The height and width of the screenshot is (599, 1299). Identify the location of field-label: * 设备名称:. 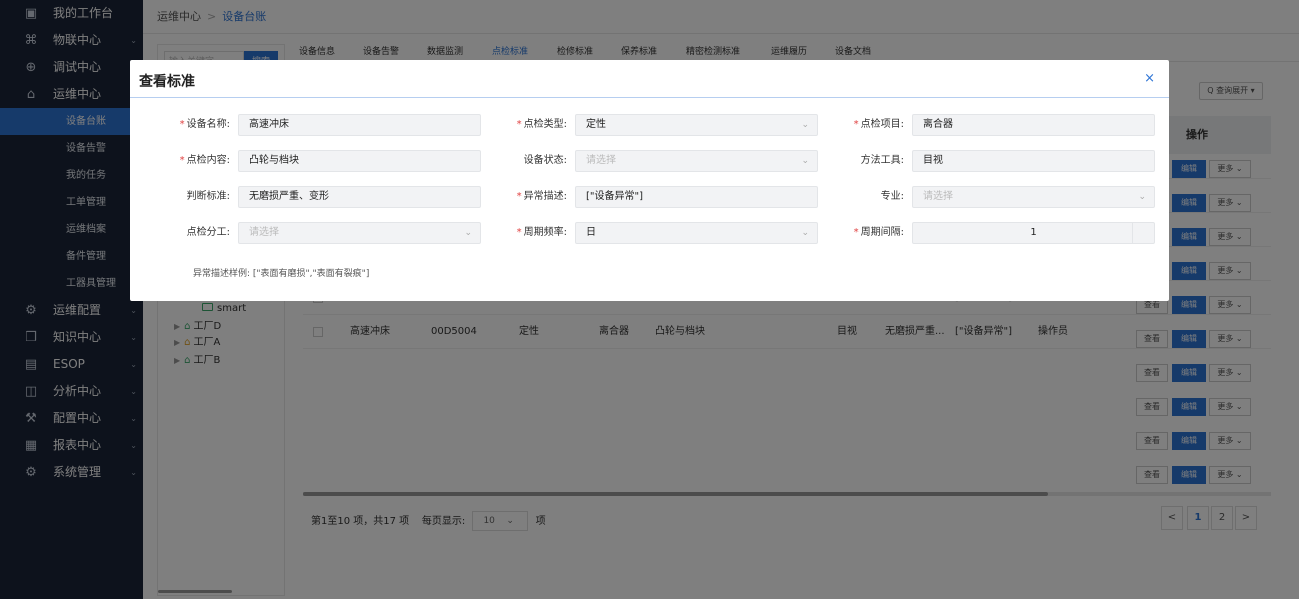
(180, 125).